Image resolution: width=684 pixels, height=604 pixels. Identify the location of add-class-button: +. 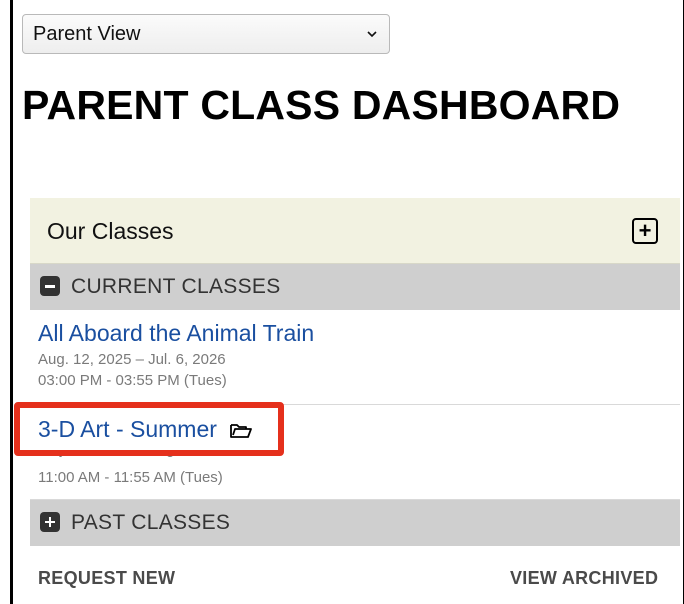
(645, 231).